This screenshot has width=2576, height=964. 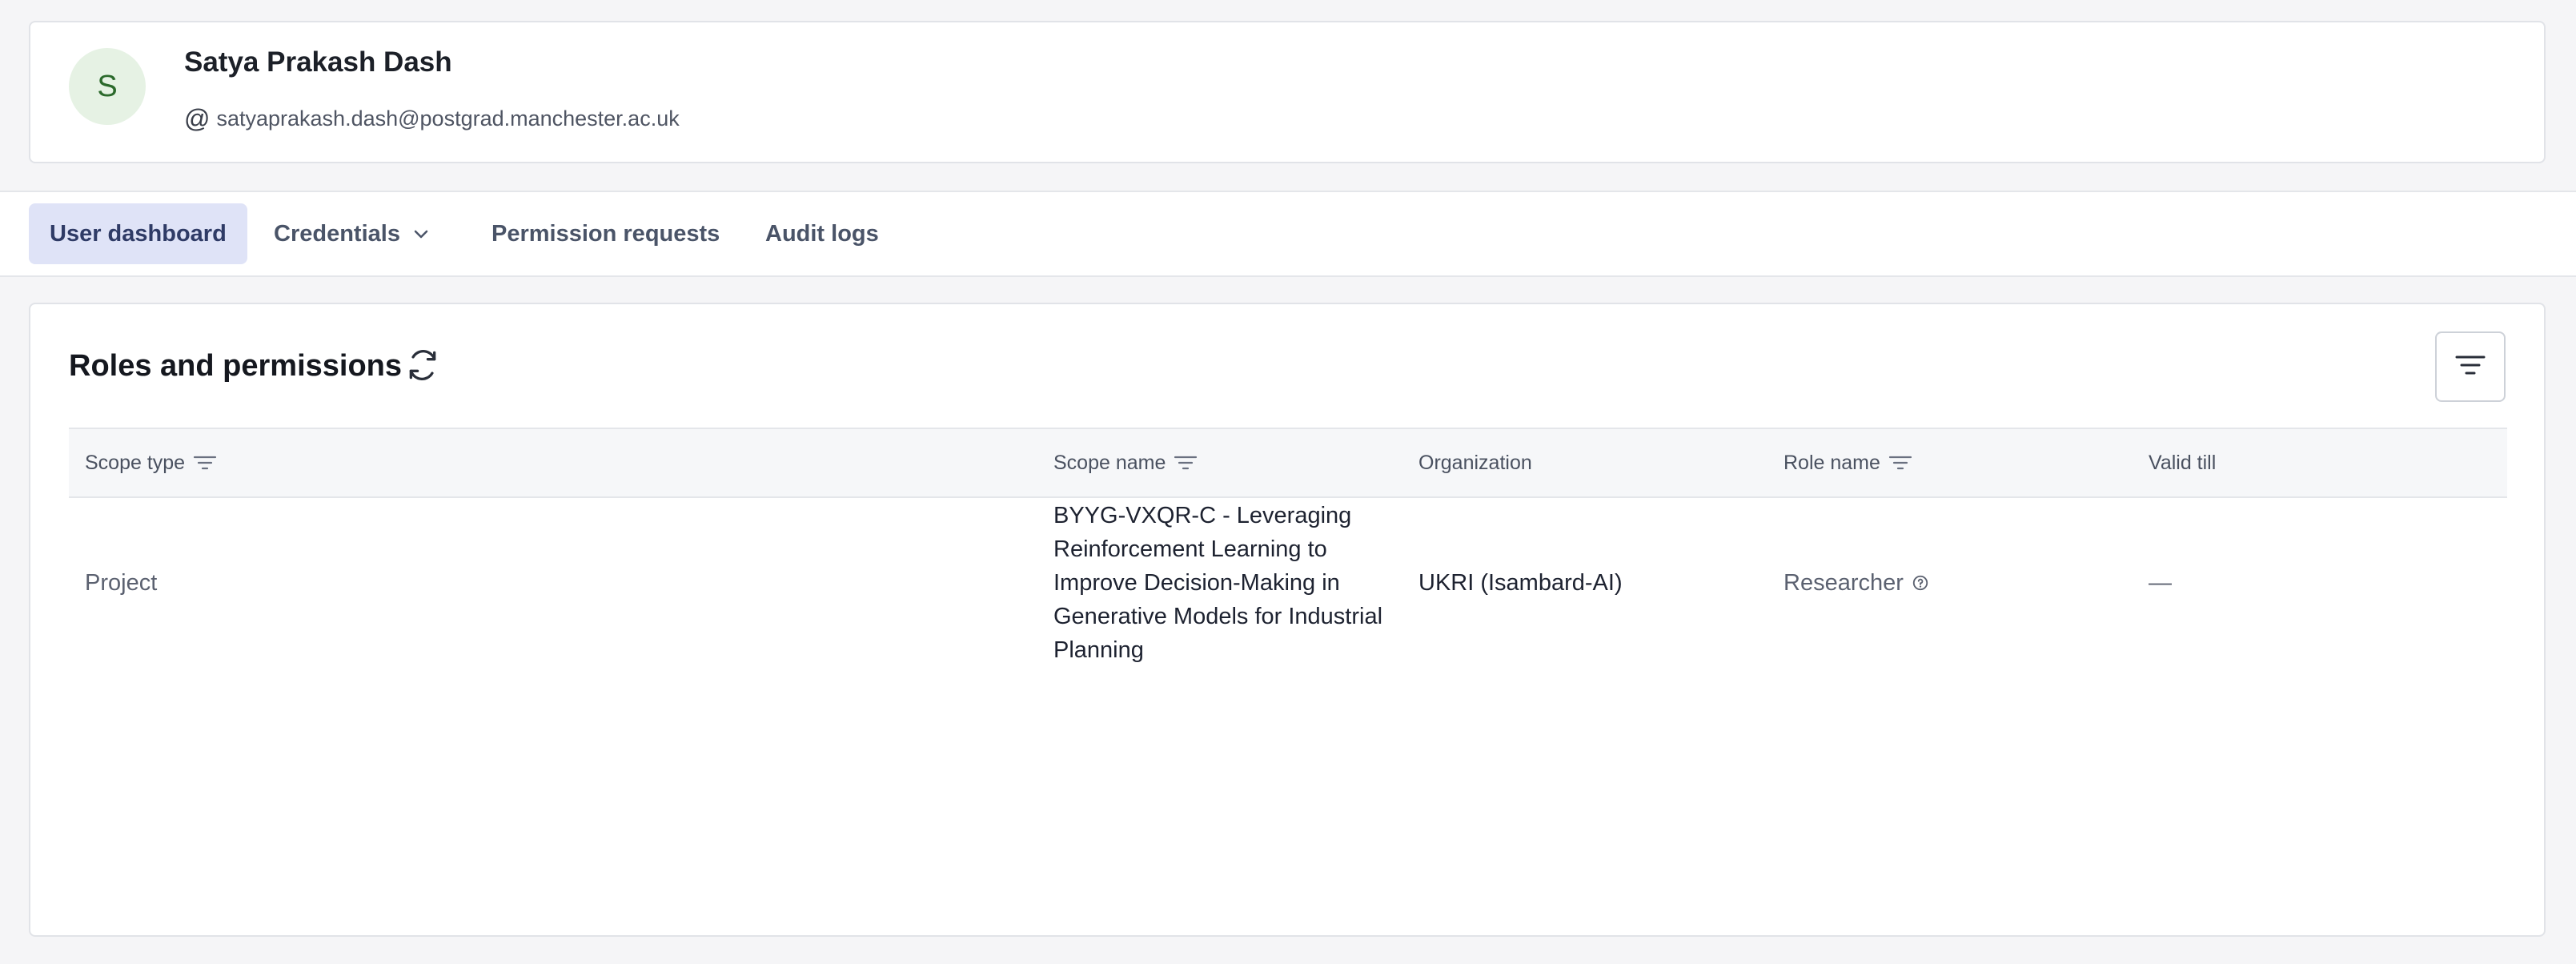 What do you see at coordinates (1521, 582) in the screenshot?
I see `cell-organization: UKRI (Isambard-AI)` at bounding box center [1521, 582].